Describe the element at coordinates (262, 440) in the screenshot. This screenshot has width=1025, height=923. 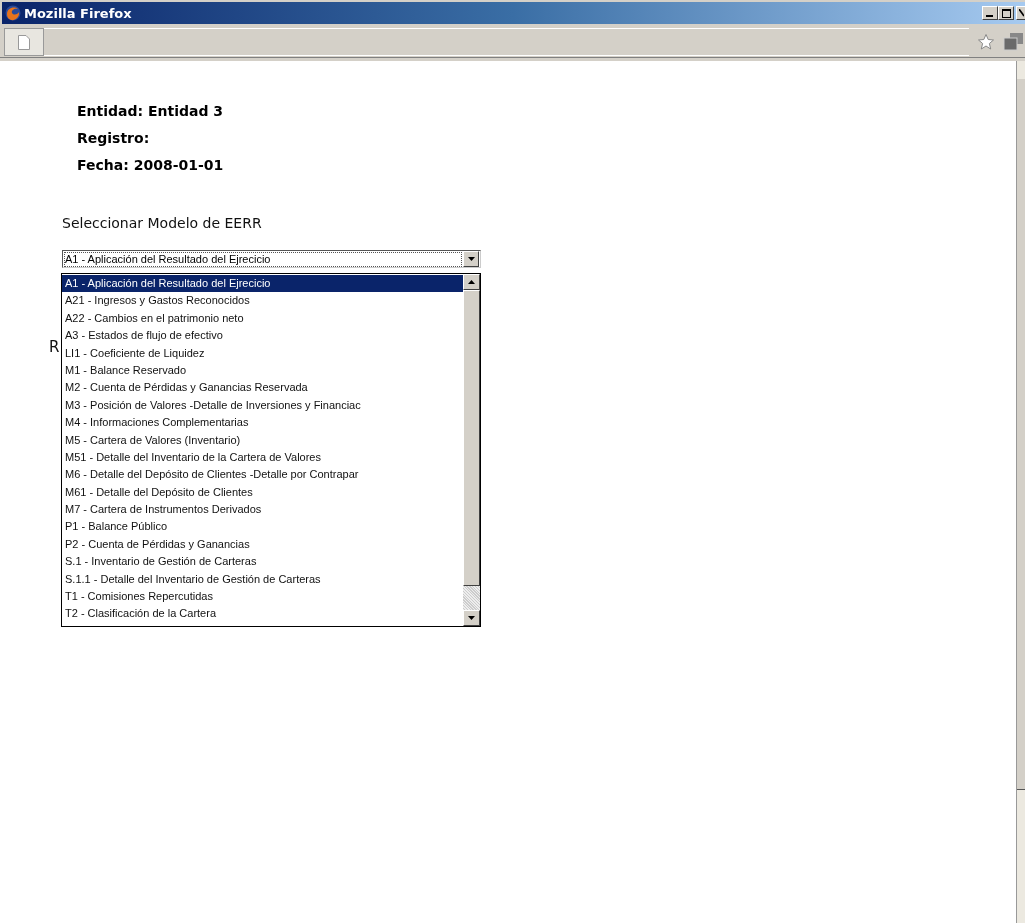
I see `dropdown-option: M5 - Cartera de Valores (Inventario)` at that location.